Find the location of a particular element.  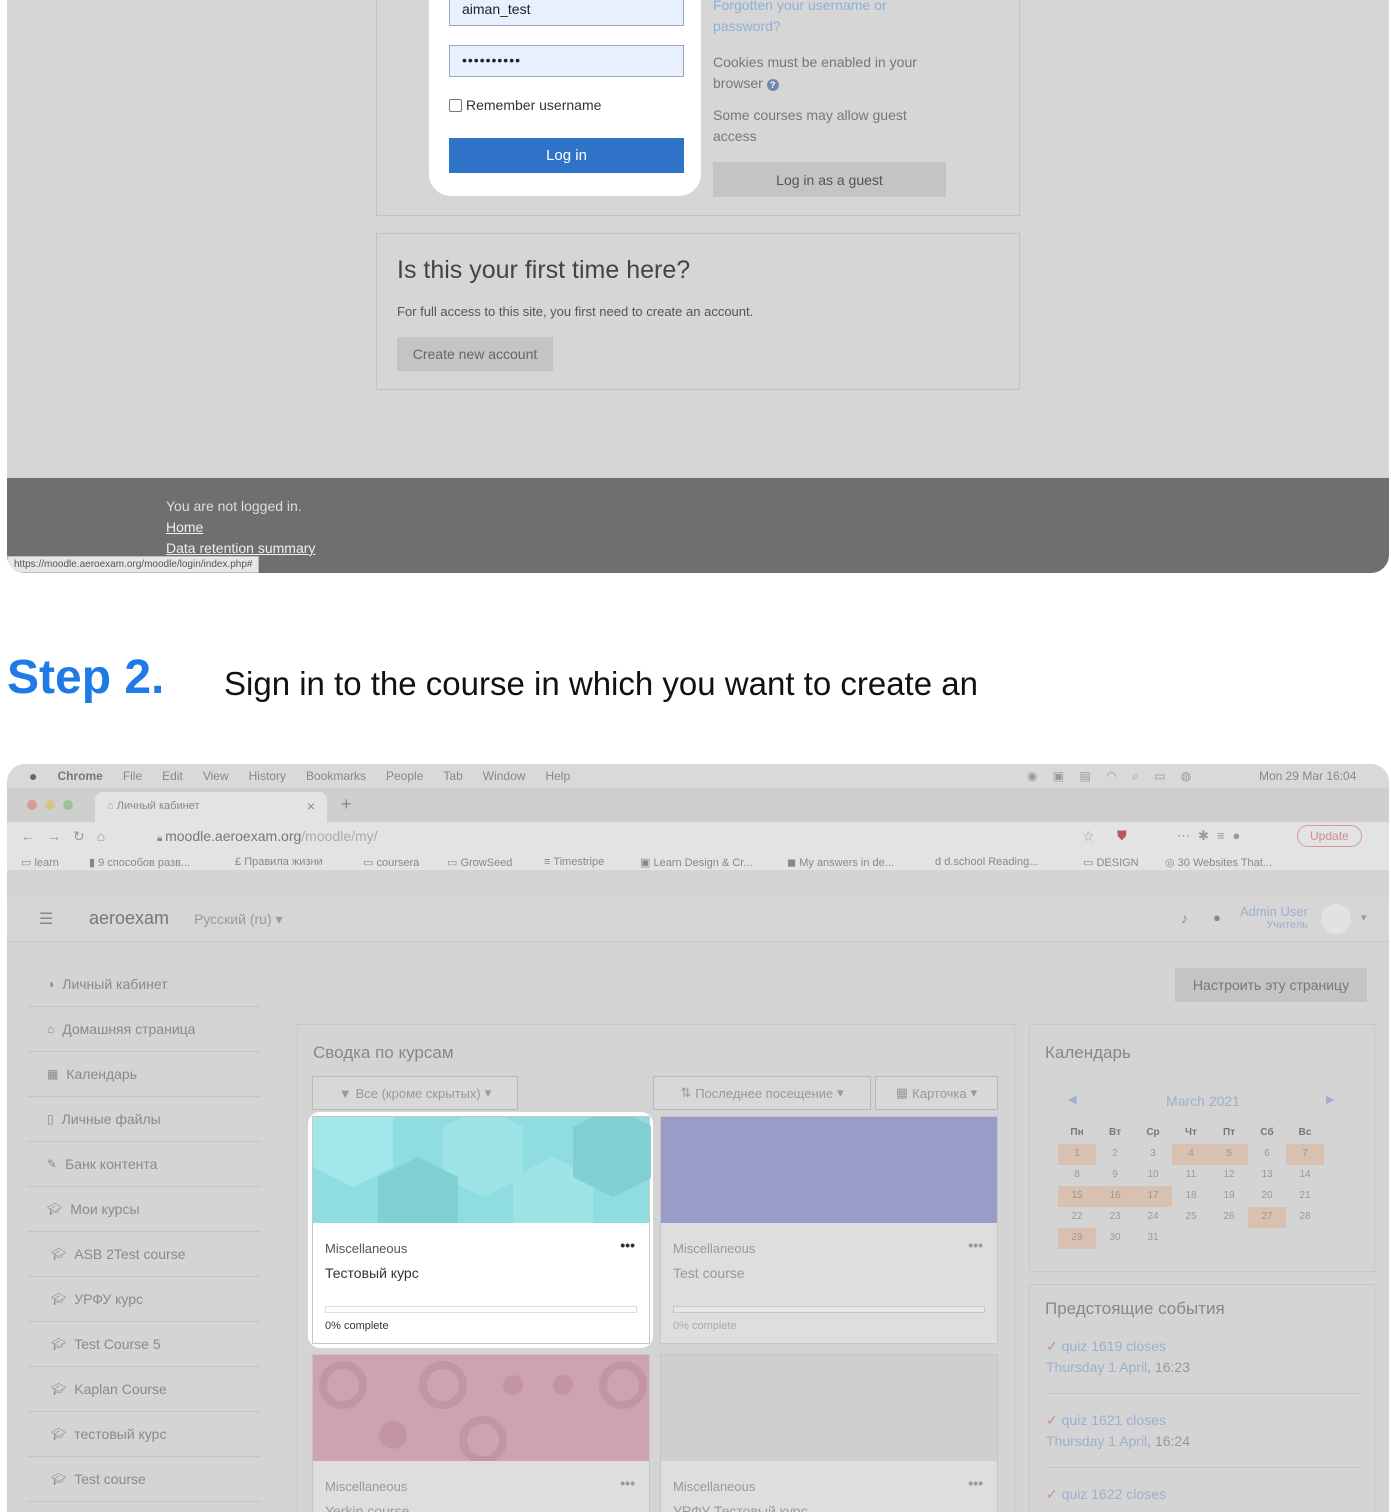

password-field: •••••••••• is located at coordinates (566, 61).